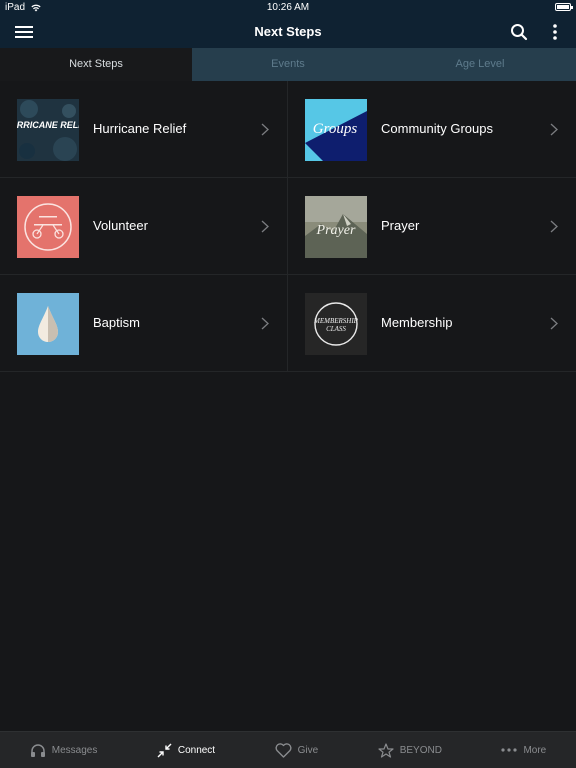 The width and height of the screenshot is (576, 768). I want to click on bottom-tab-give: Give, so click(297, 750).